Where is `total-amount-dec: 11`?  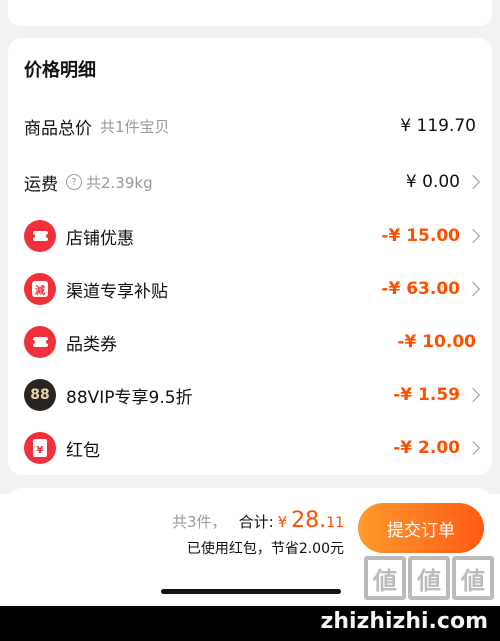 total-amount-dec: 11 is located at coordinates (335, 523).